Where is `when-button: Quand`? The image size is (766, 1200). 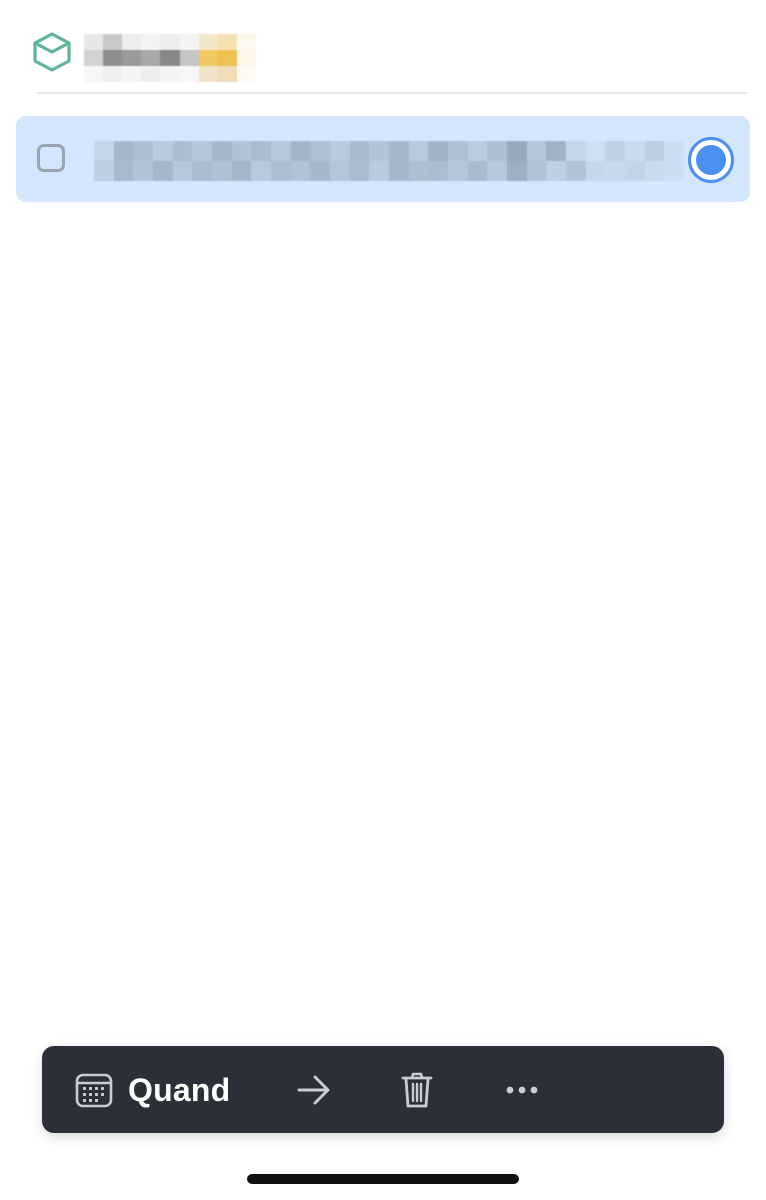
when-button: Quand is located at coordinates (152, 1090).